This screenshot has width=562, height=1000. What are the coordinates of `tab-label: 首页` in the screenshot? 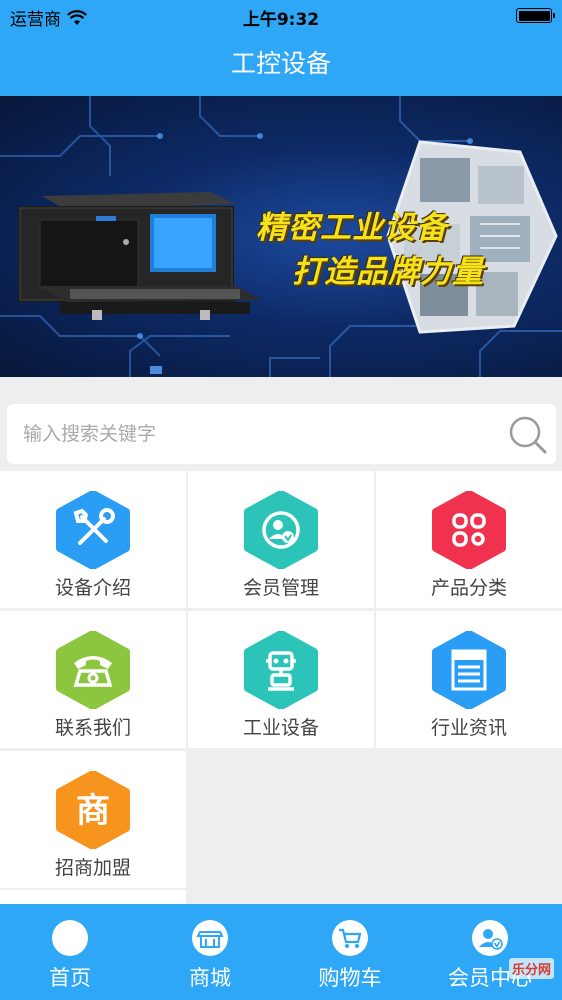 It's located at (70, 978).